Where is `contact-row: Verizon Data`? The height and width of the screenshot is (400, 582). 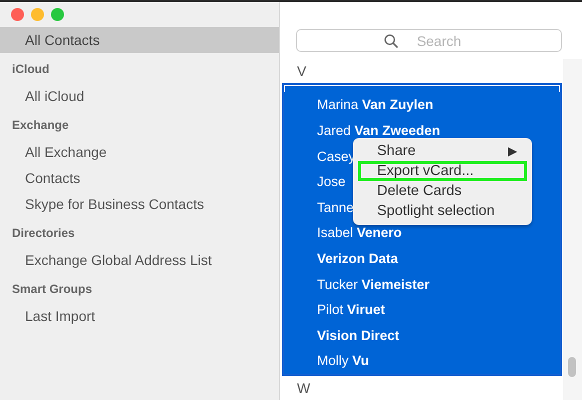
contact-row: Verizon Data is located at coordinates (422, 259).